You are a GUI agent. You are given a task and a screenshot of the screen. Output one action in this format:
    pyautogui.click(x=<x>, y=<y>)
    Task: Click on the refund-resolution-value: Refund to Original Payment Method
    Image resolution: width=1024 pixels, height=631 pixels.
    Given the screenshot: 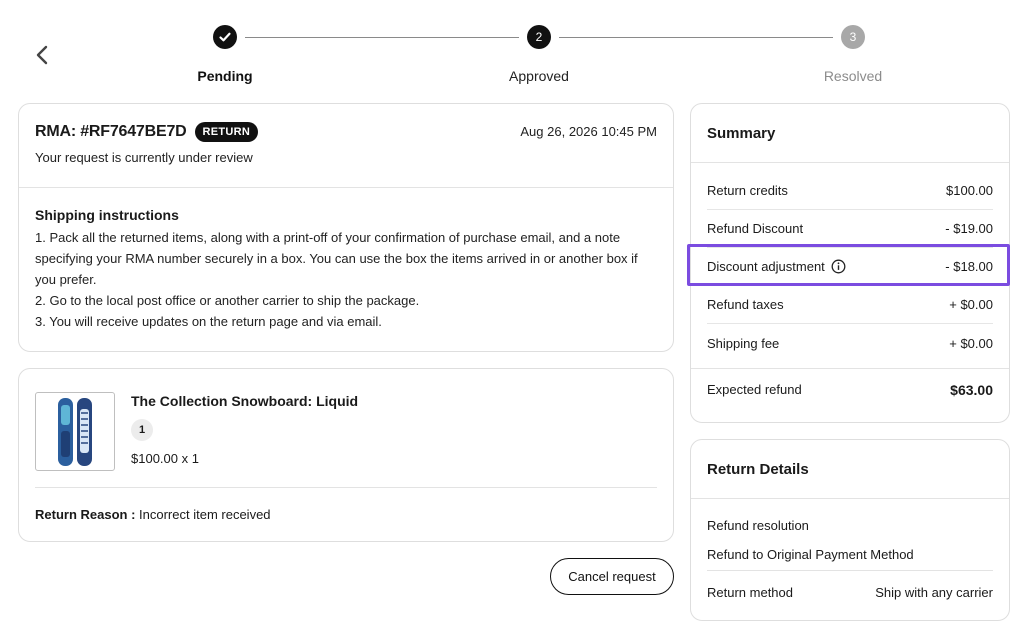 What is the action you would take?
    pyautogui.click(x=810, y=554)
    